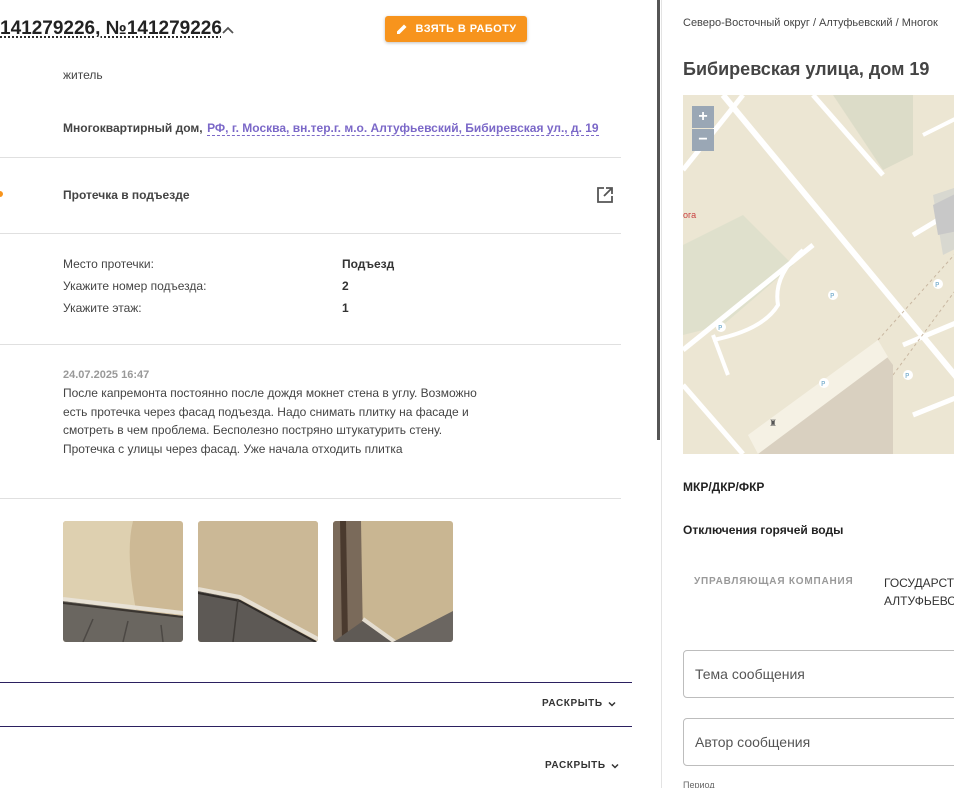  Describe the element at coordinates (774, 581) in the screenshot. I see `management-label: УПРАВЛЯЮЩАЯ КОМПАНИЯ` at that location.